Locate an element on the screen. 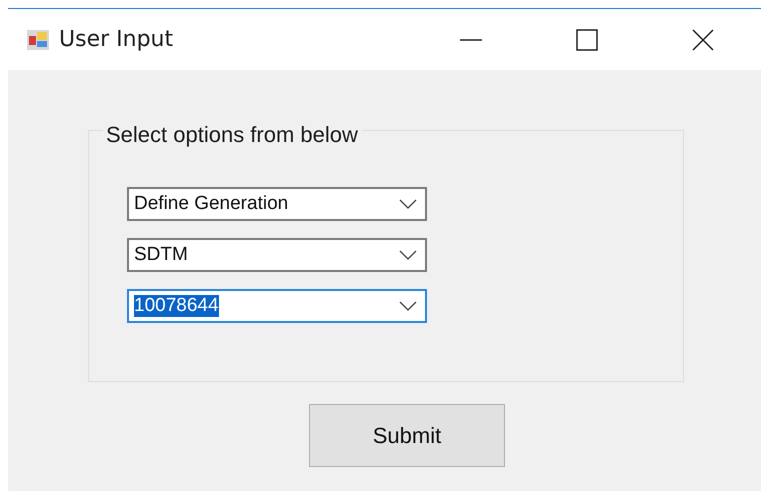 The width and height of the screenshot is (761, 491). dropdown: Define Generation is located at coordinates (277, 204).